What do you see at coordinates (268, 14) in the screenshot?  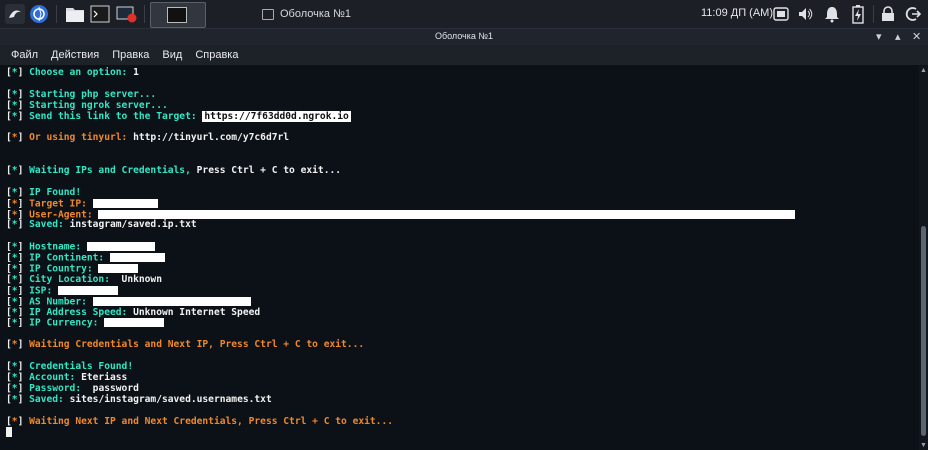 I see `window-icon` at bounding box center [268, 14].